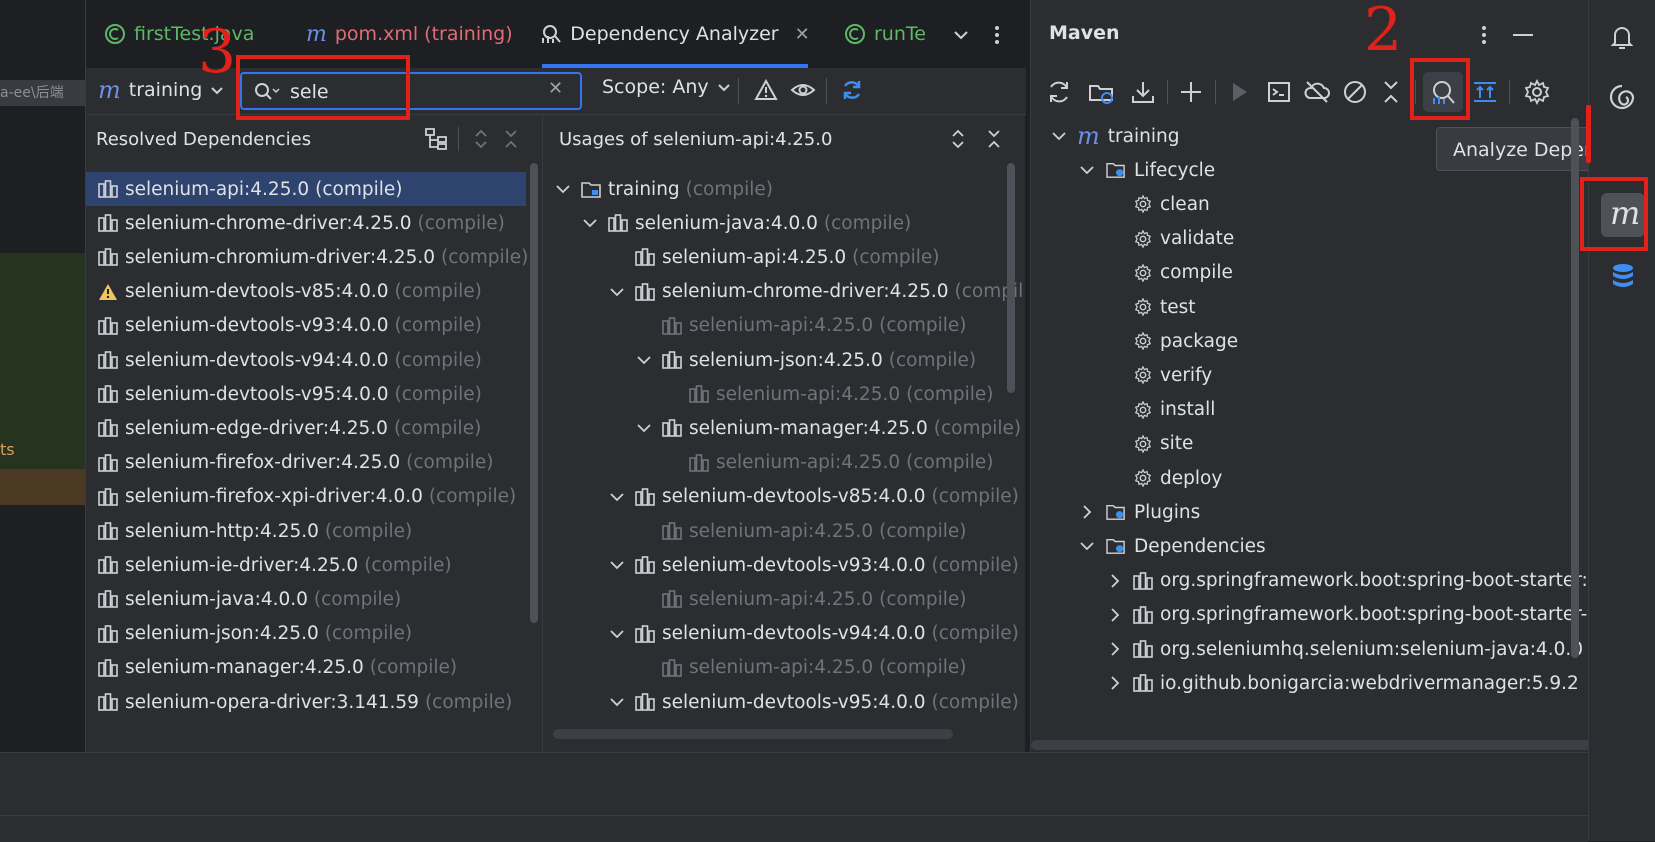  I want to click on maven-tree-node: compile, so click(1310, 273).